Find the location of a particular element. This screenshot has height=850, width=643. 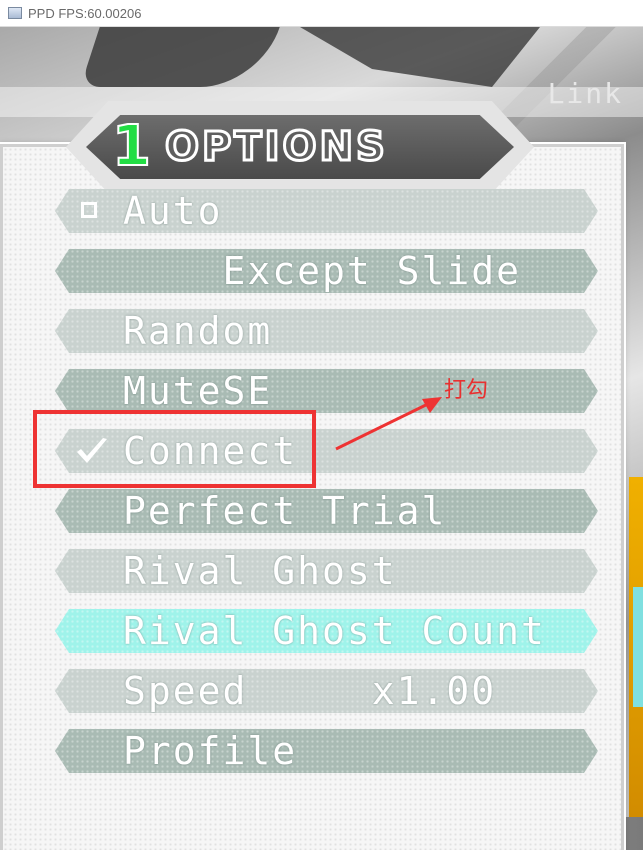

menu-item-label: Auto is located at coordinates (173, 211).